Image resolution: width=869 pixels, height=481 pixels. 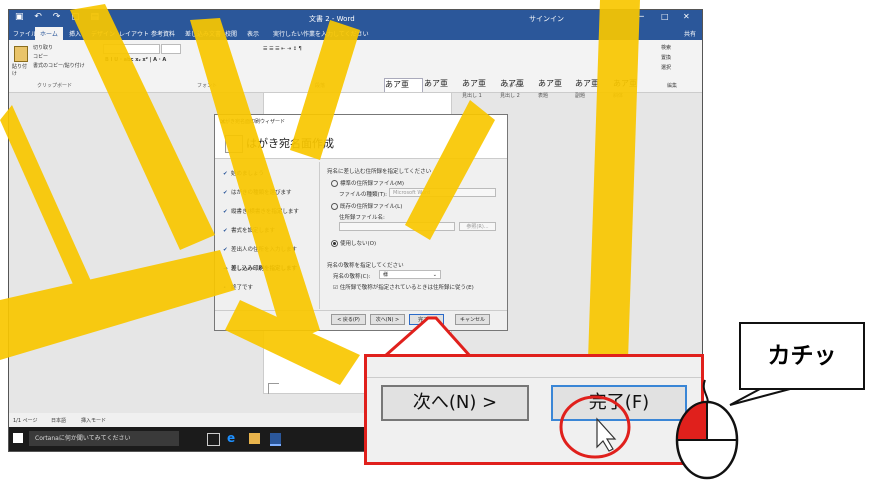 I want to click on honorific-label: 宛名の敬称(C):, so click(x=352, y=277).